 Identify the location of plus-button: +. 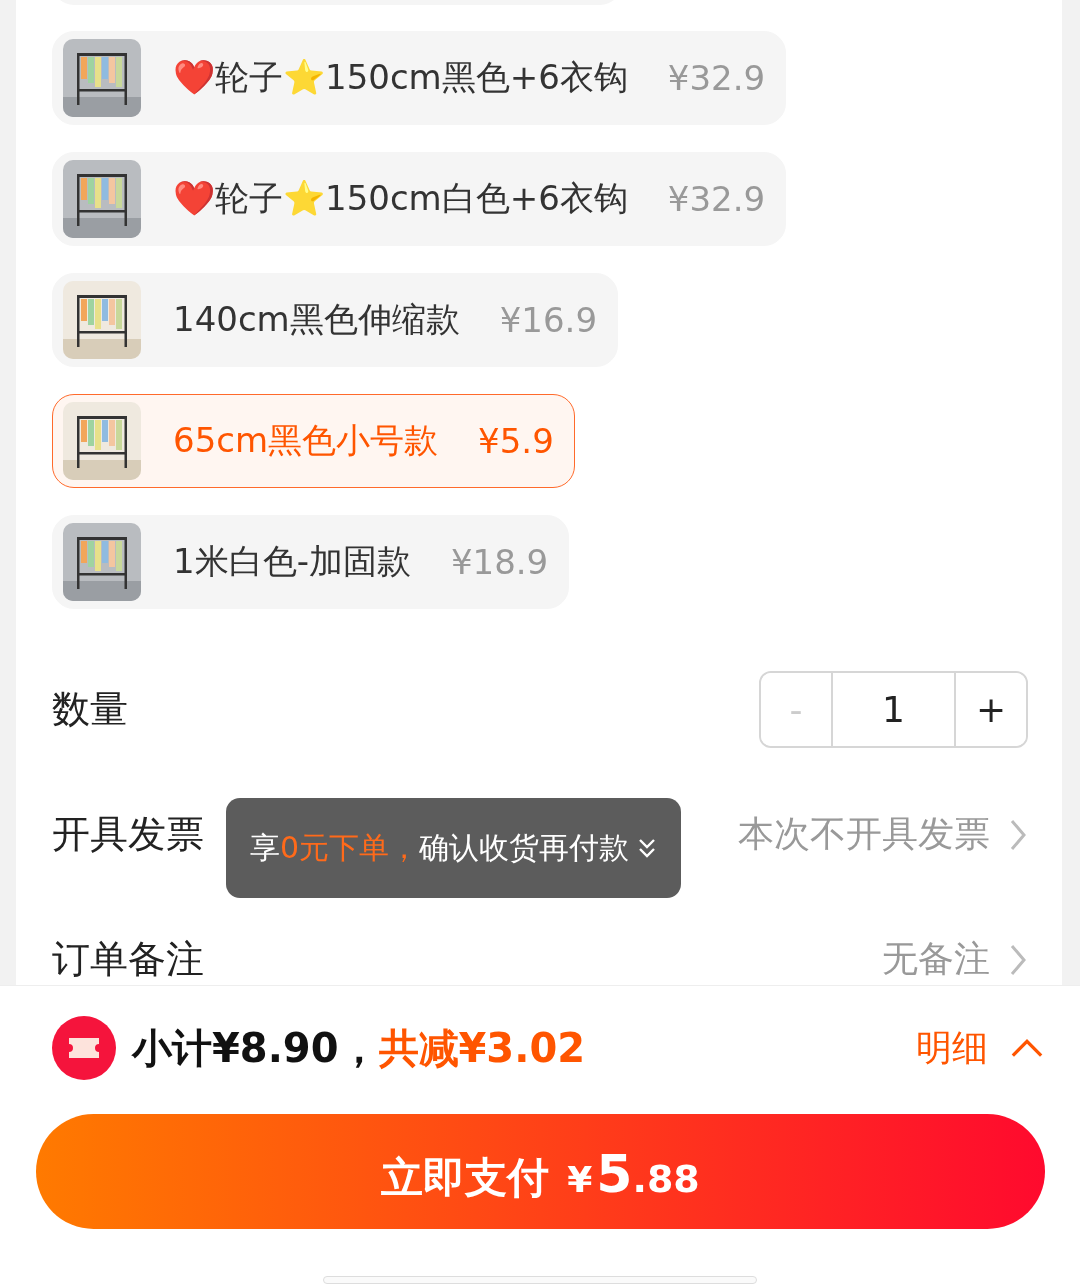
(990, 709).